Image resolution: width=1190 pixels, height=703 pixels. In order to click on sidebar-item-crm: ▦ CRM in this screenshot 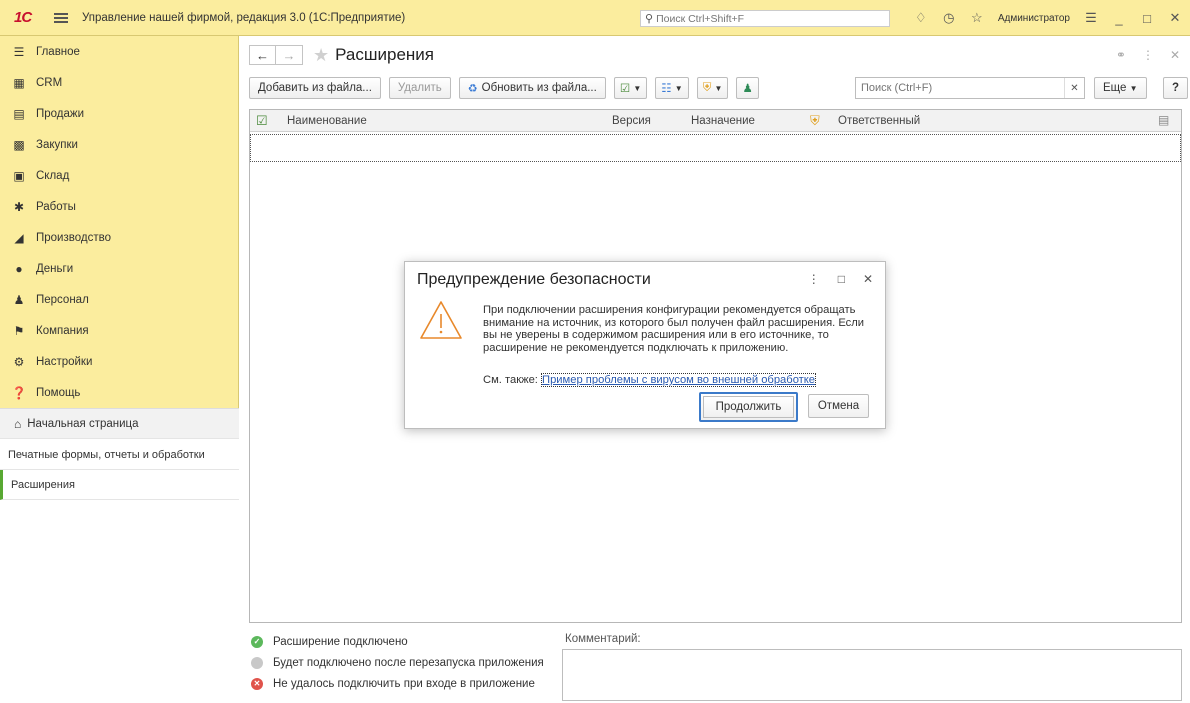, I will do `click(119, 82)`.